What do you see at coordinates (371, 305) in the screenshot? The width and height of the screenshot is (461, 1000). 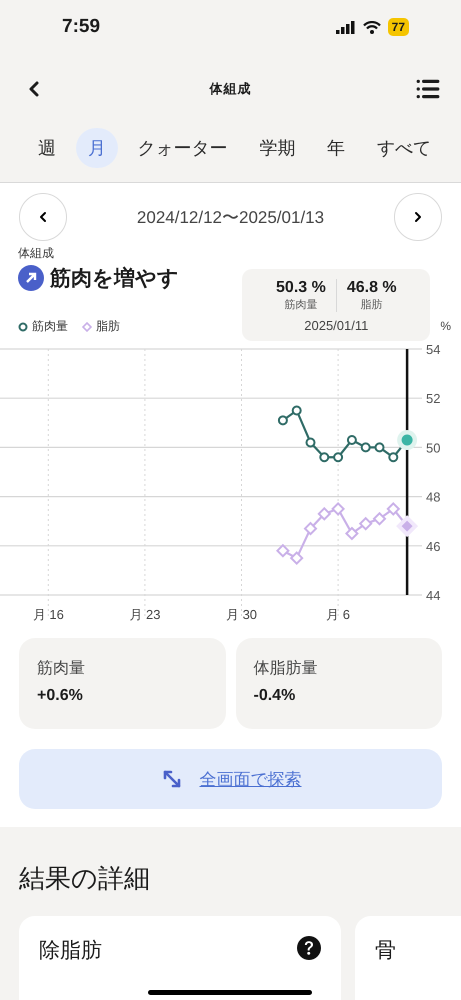 I see `reading-label: 脂肪` at bounding box center [371, 305].